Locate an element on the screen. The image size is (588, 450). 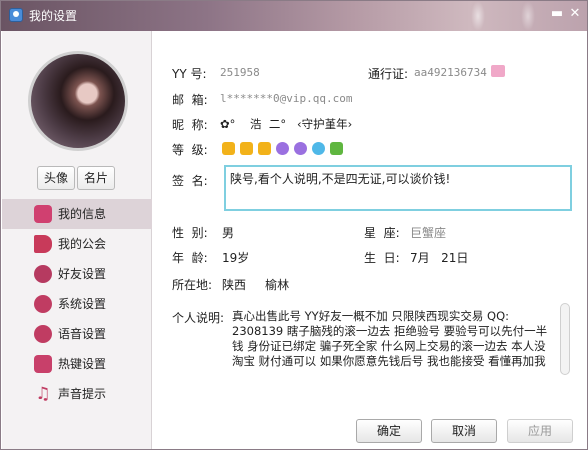
sidebar-item-hotkey-settings: 热键设置 is located at coordinates (77, 364).